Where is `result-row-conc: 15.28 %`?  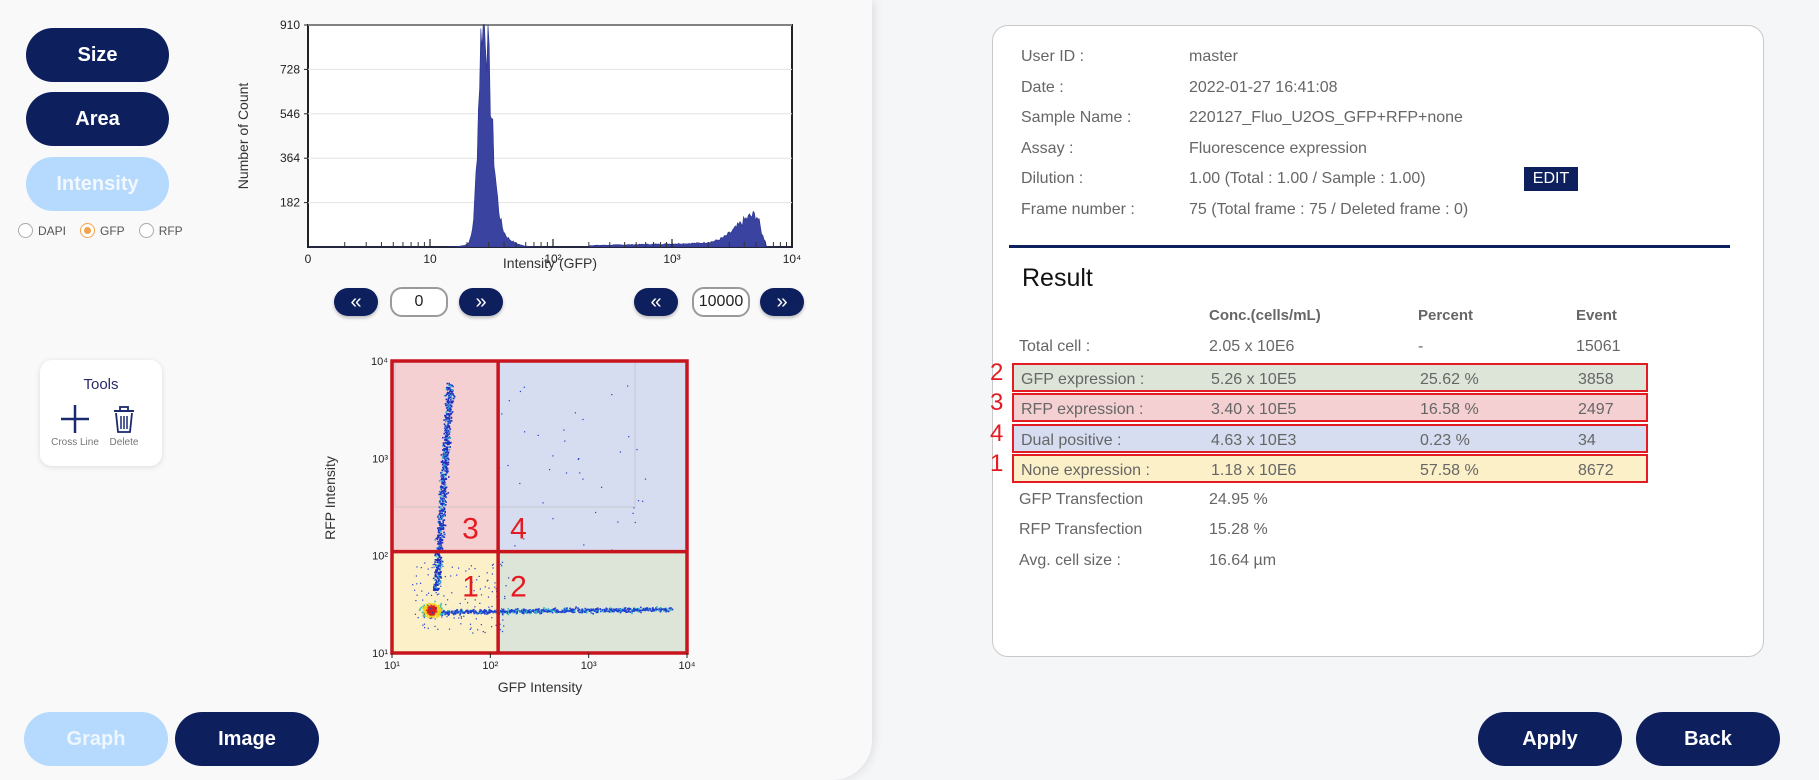 result-row-conc: 15.28 % is located at coordinates (1238, 529).